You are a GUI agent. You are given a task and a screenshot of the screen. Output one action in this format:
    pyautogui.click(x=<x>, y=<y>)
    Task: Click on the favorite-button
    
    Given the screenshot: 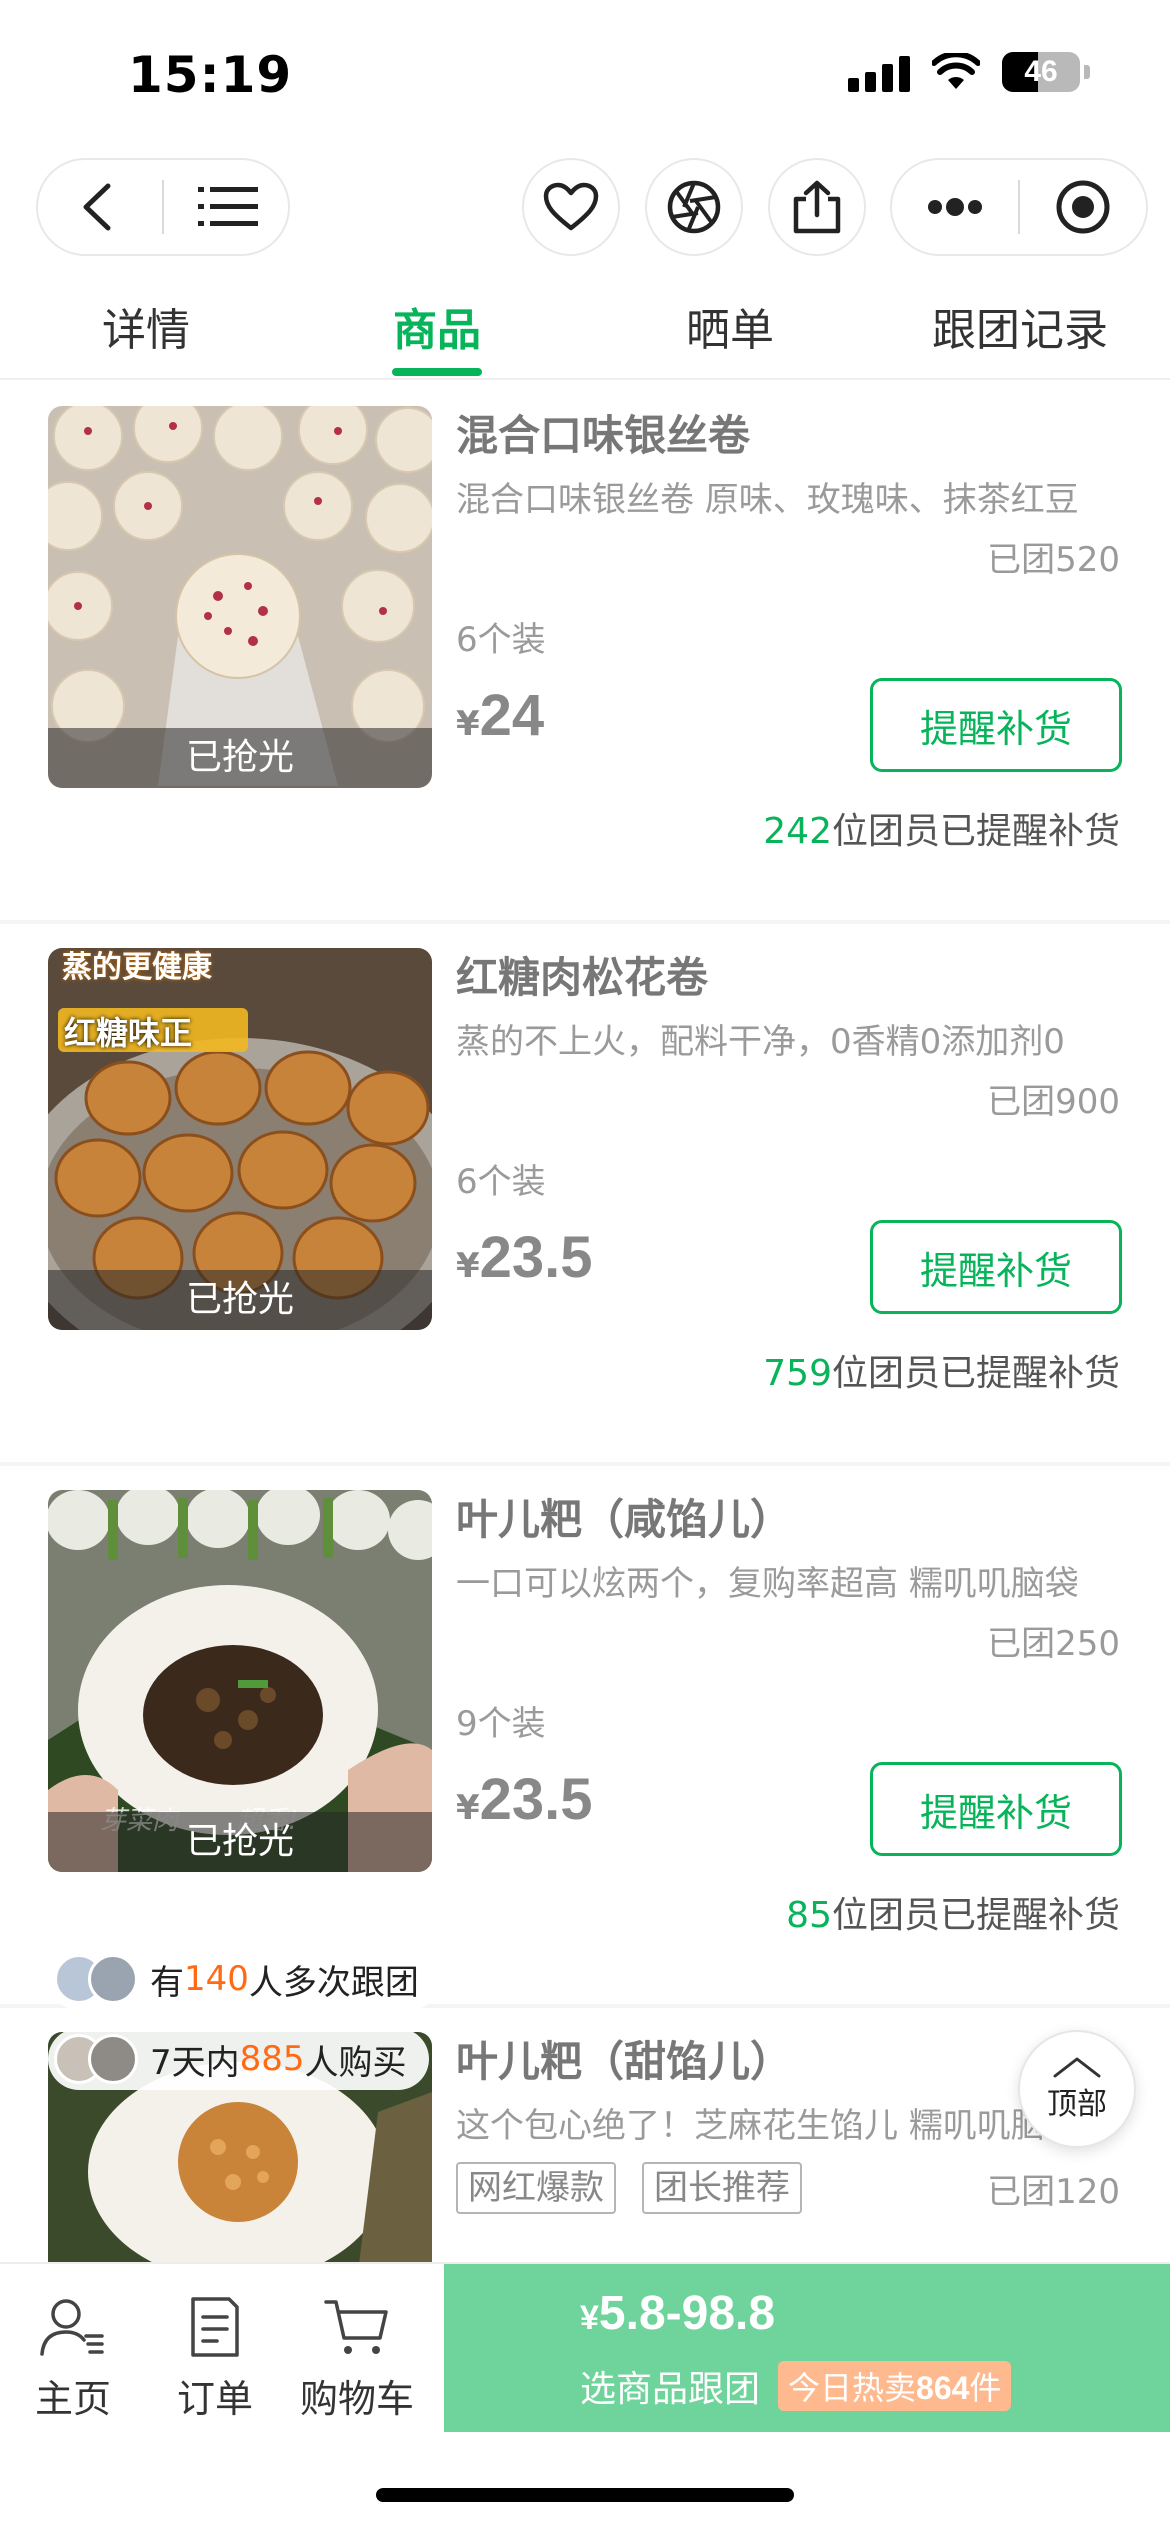 What is the action you would take?
    pyautogui.click(x=571, y=207)
    